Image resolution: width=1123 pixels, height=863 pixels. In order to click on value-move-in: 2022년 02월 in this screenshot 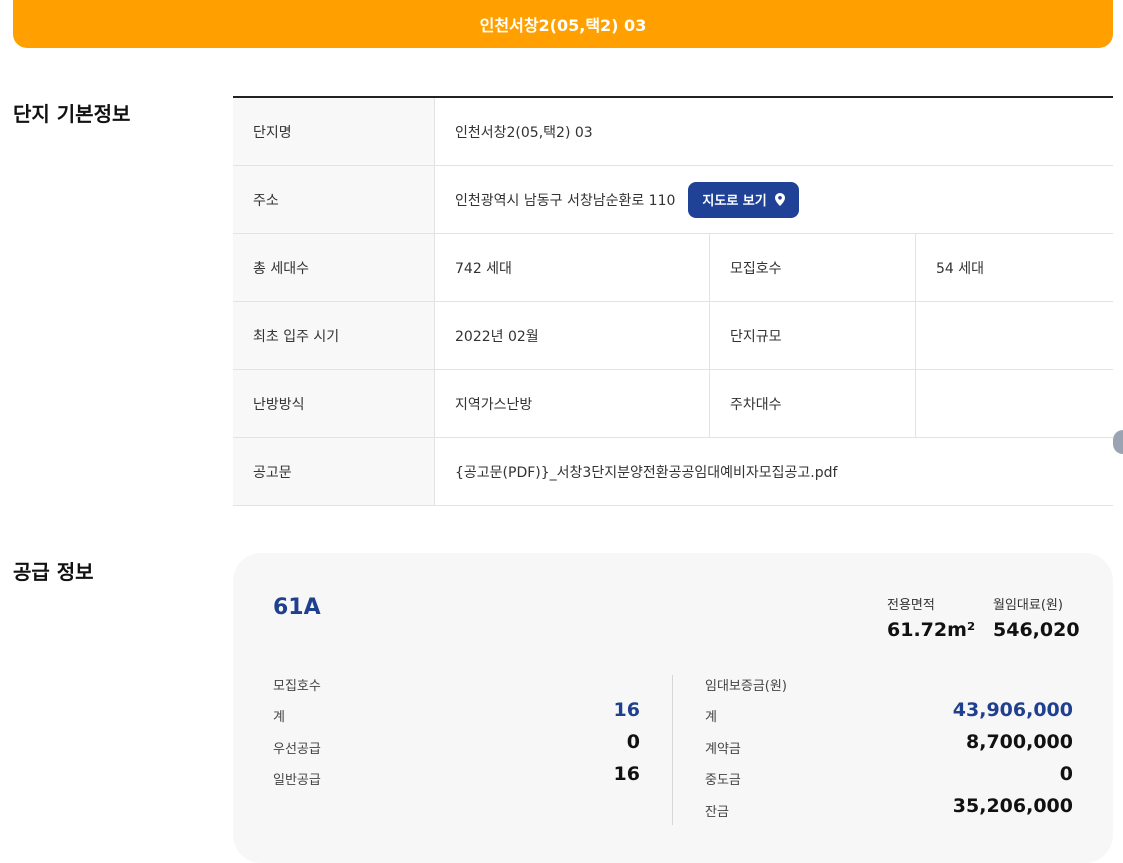, I will do `click(572, 335)`.